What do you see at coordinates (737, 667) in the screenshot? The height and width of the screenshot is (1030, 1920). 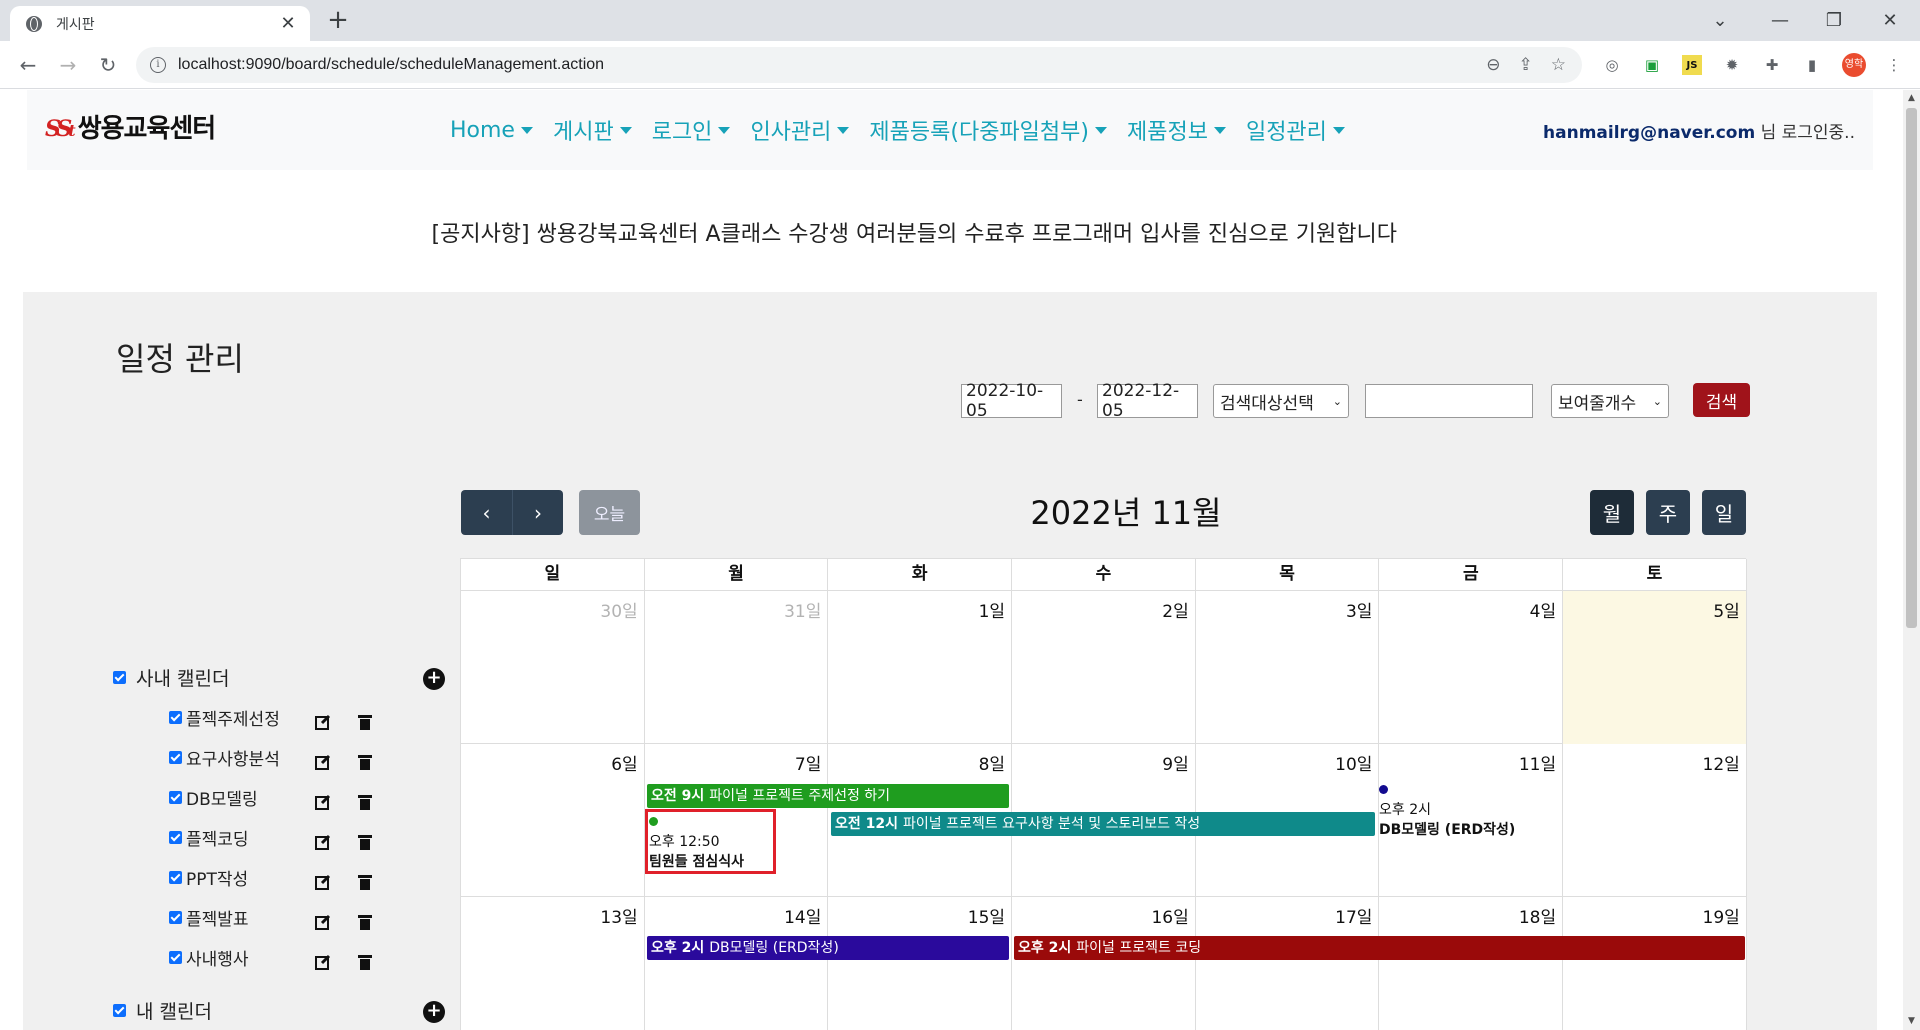 I see `calendar-day: 31일` at bounding box center [737, 667].